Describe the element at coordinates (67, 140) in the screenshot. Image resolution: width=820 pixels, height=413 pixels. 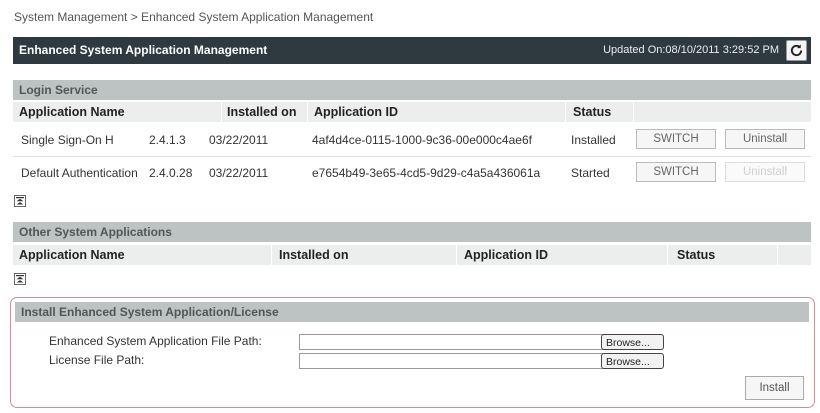
I see `application-name: Single Sign-On H` at that location.